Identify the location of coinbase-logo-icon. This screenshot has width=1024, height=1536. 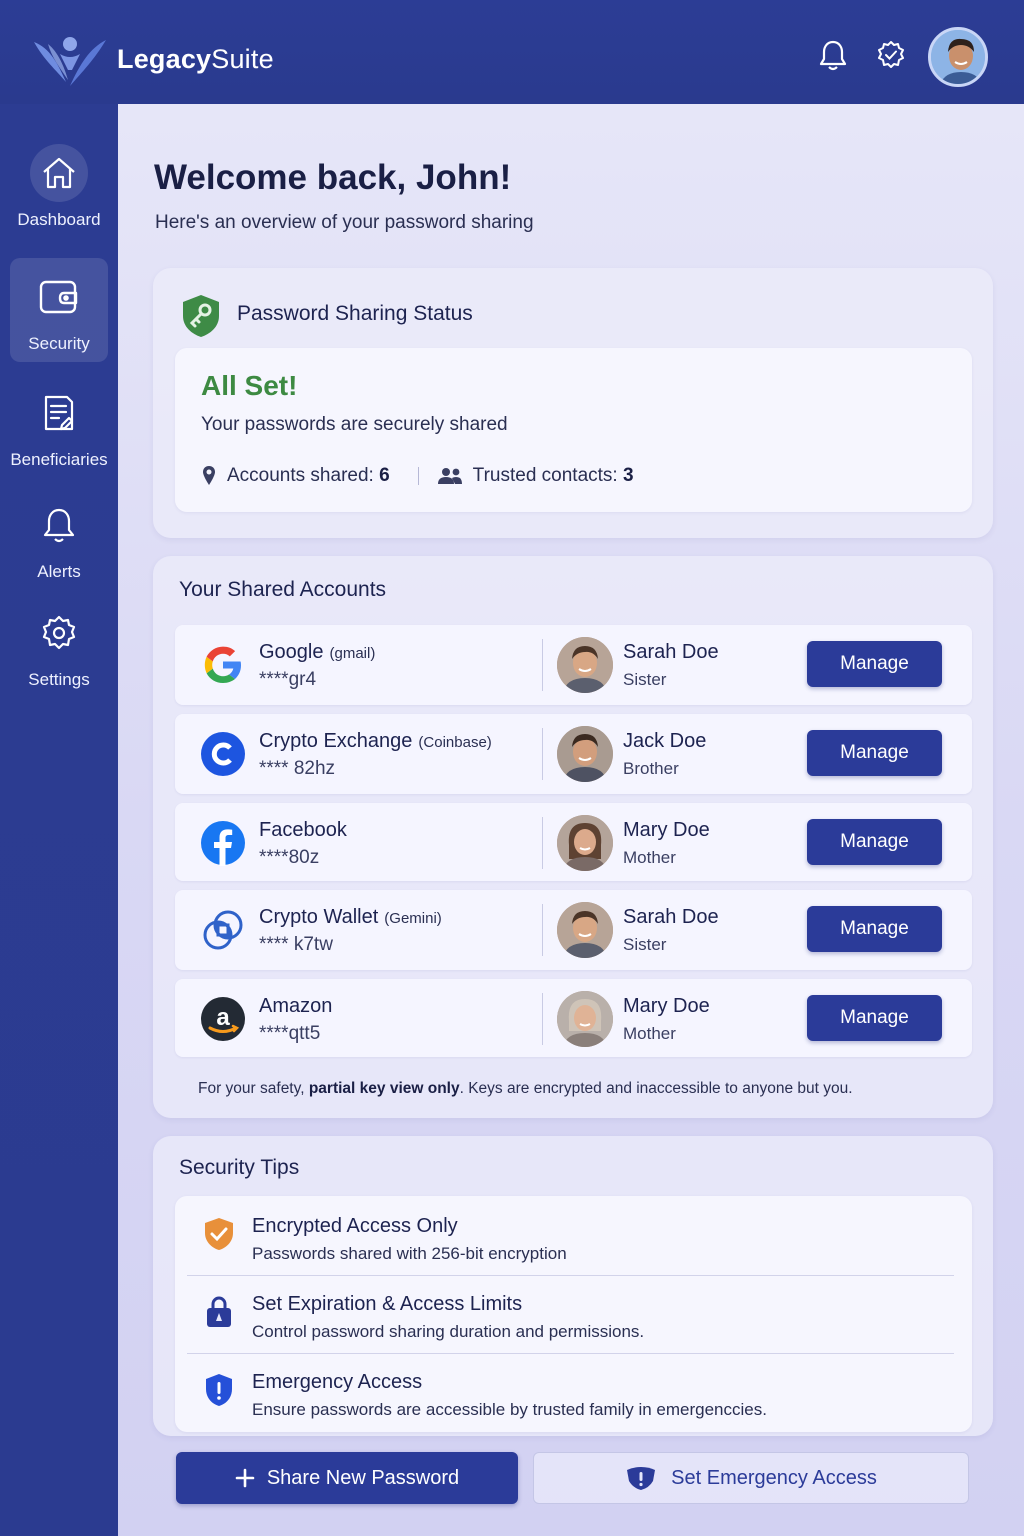
(223, 754).